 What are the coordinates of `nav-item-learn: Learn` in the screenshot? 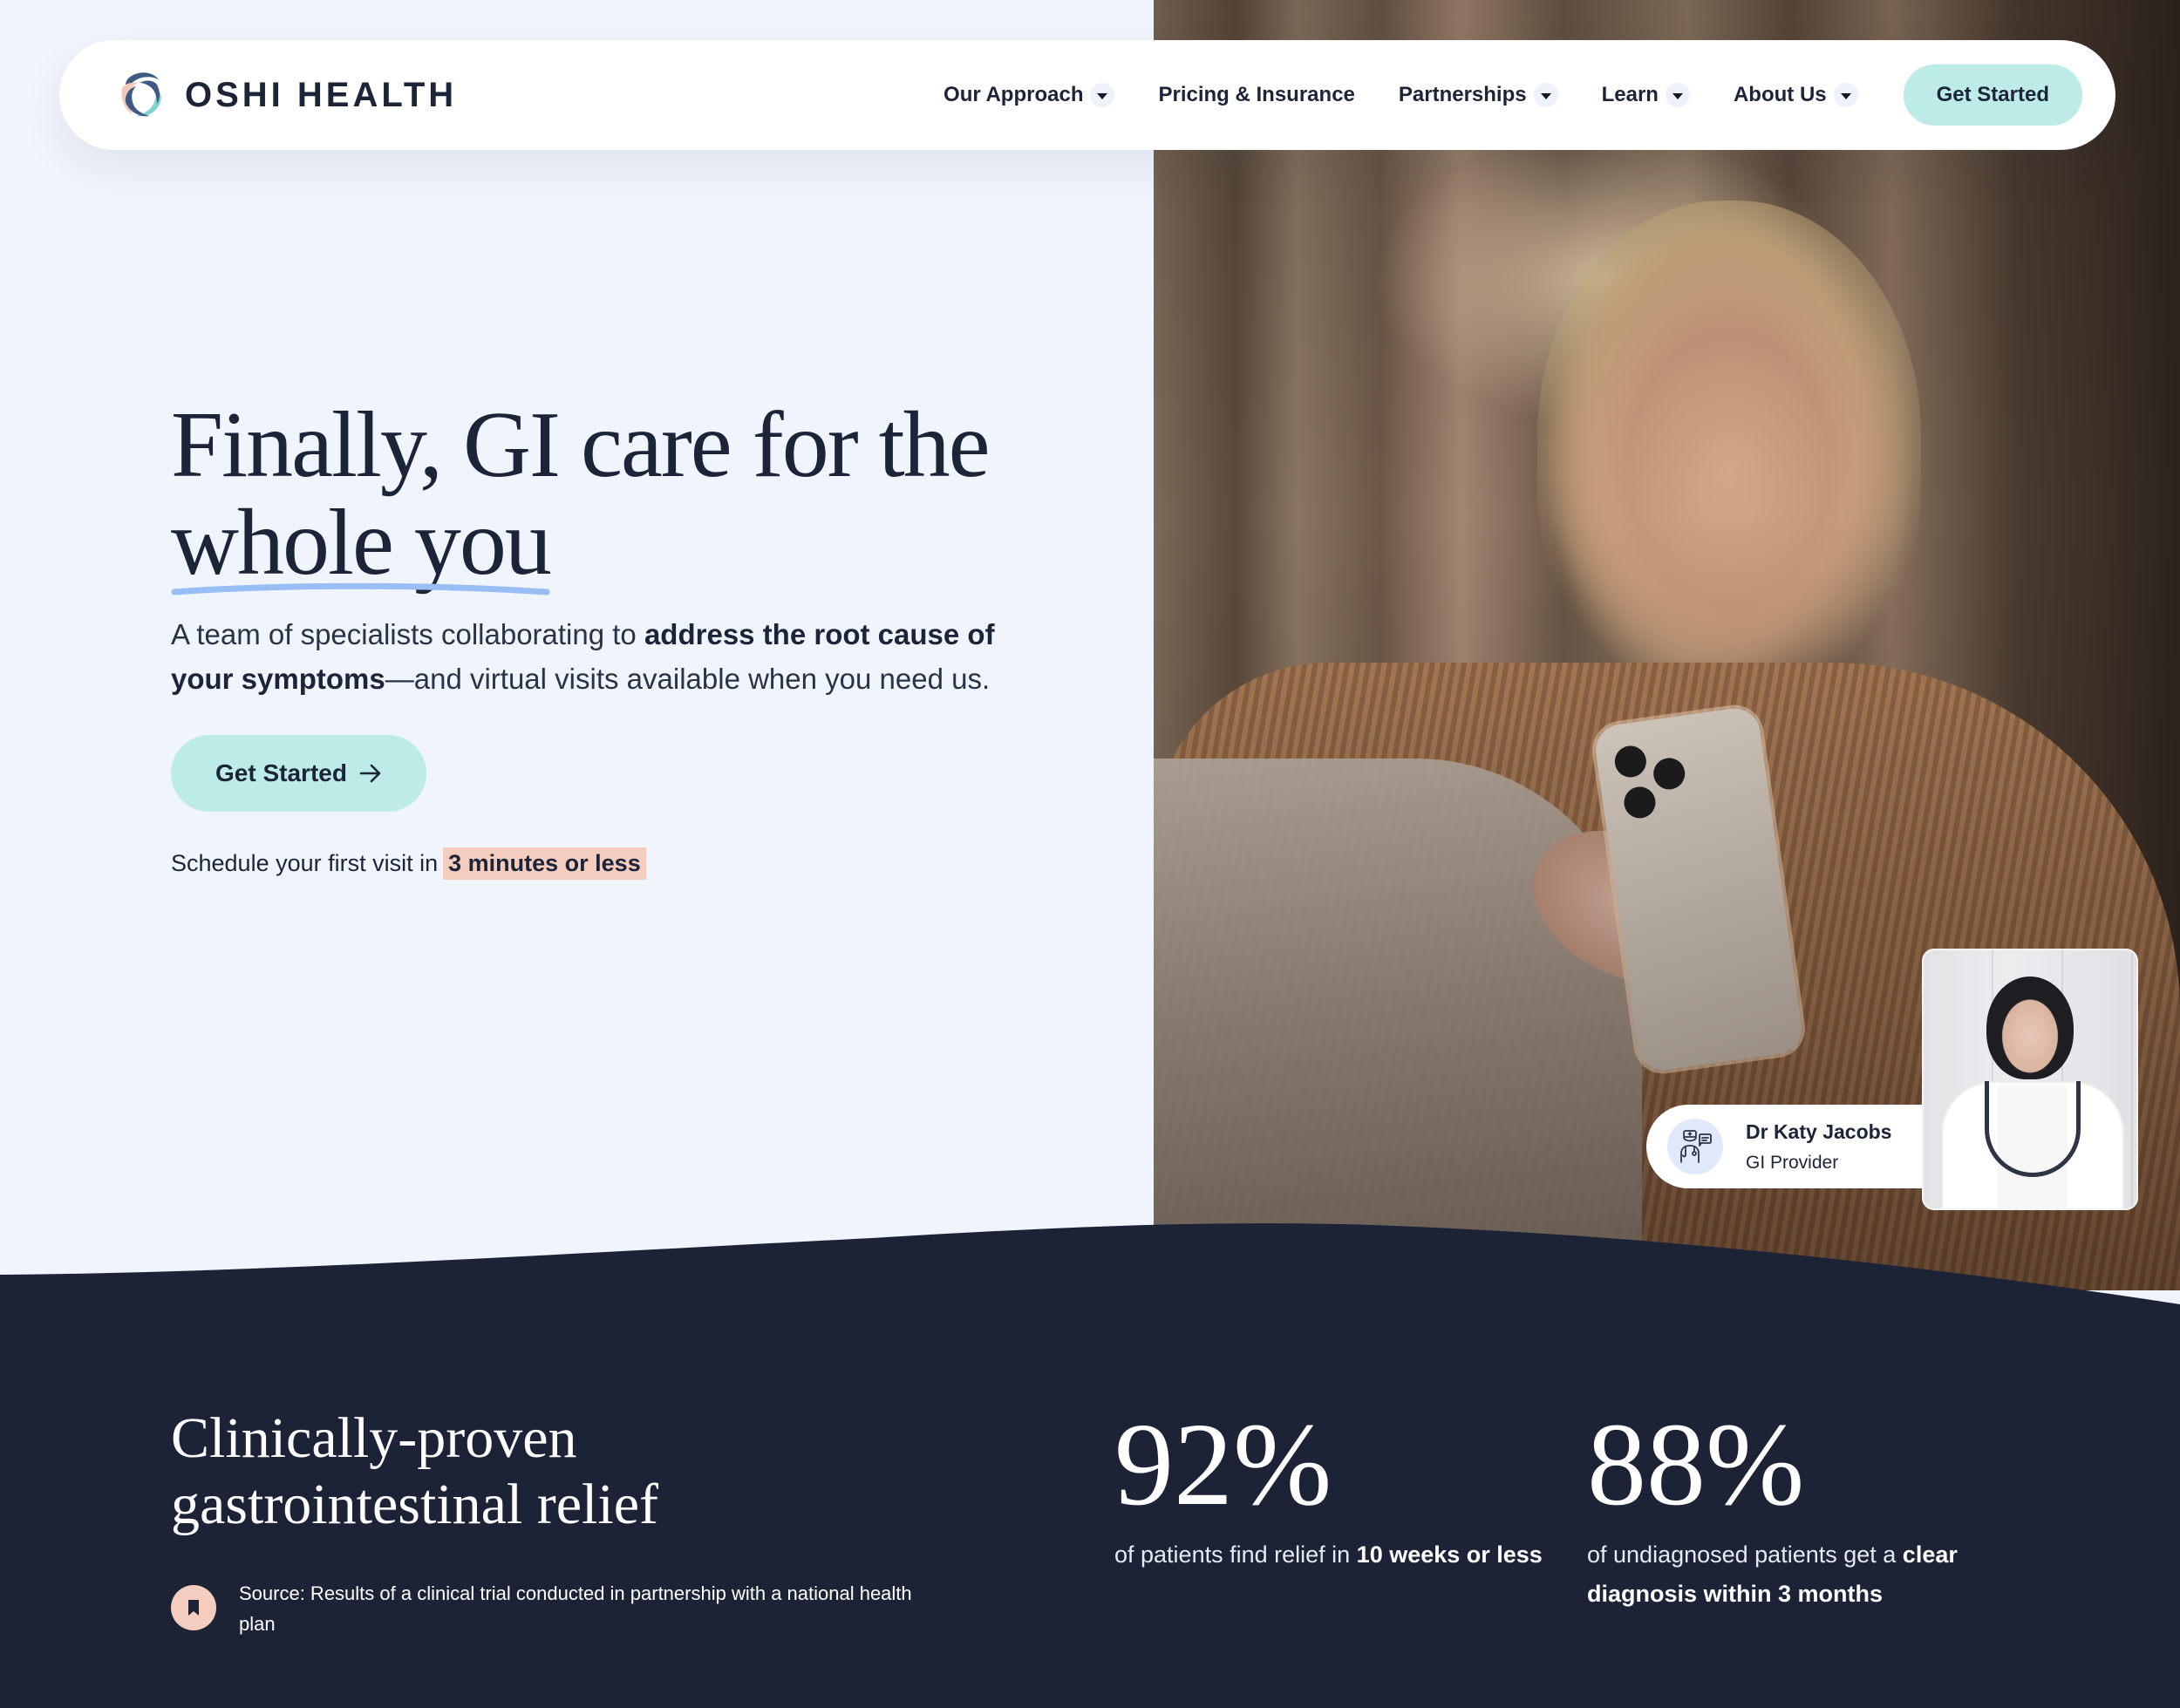 It's located at (1646, 95).